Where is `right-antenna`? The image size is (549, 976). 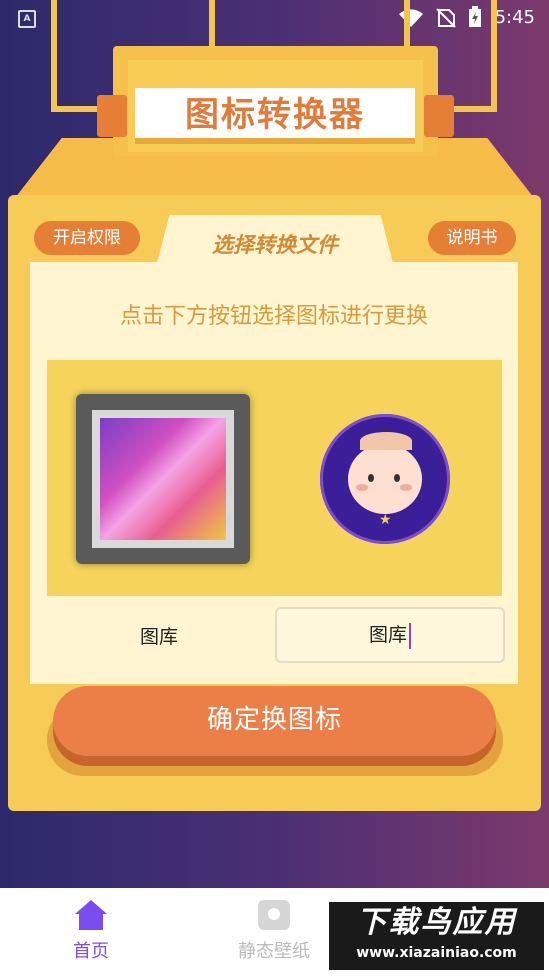 right-antenna is located at coordinates (494, 55).